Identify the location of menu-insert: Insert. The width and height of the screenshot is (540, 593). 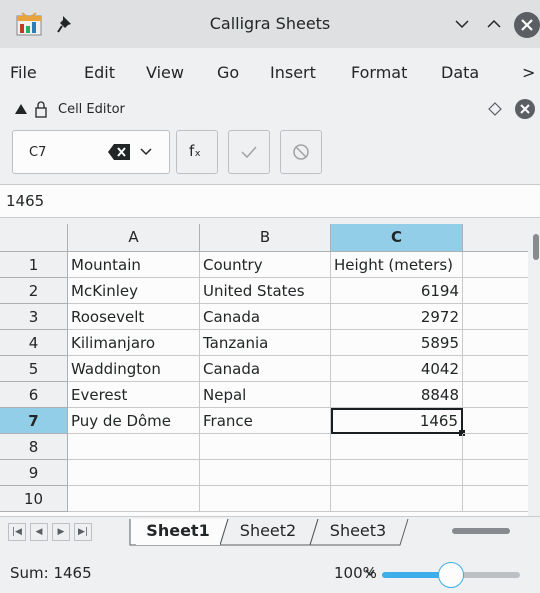
(293, 72).